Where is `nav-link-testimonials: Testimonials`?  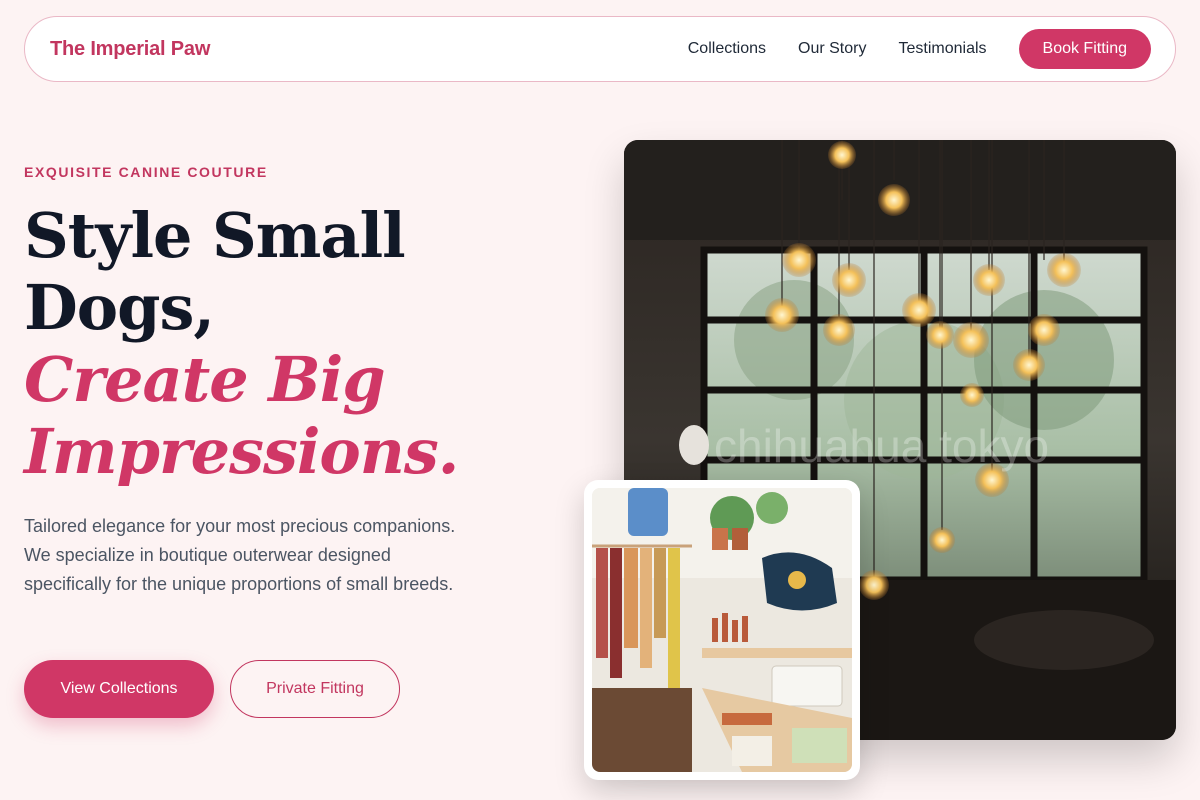 nav-link-testimonials: Testimonials is located at coordinates (942, 49).